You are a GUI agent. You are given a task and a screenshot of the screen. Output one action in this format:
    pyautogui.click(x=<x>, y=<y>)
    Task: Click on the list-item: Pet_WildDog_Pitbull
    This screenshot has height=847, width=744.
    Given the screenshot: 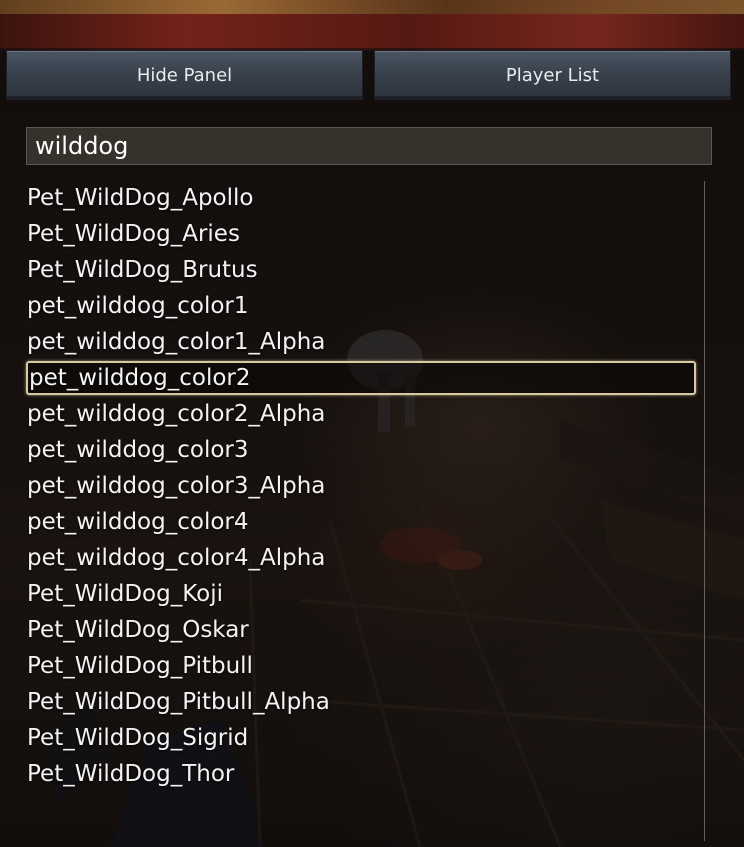 What is the action you would take?
    pyautogui.click(x=358, y=666)
    